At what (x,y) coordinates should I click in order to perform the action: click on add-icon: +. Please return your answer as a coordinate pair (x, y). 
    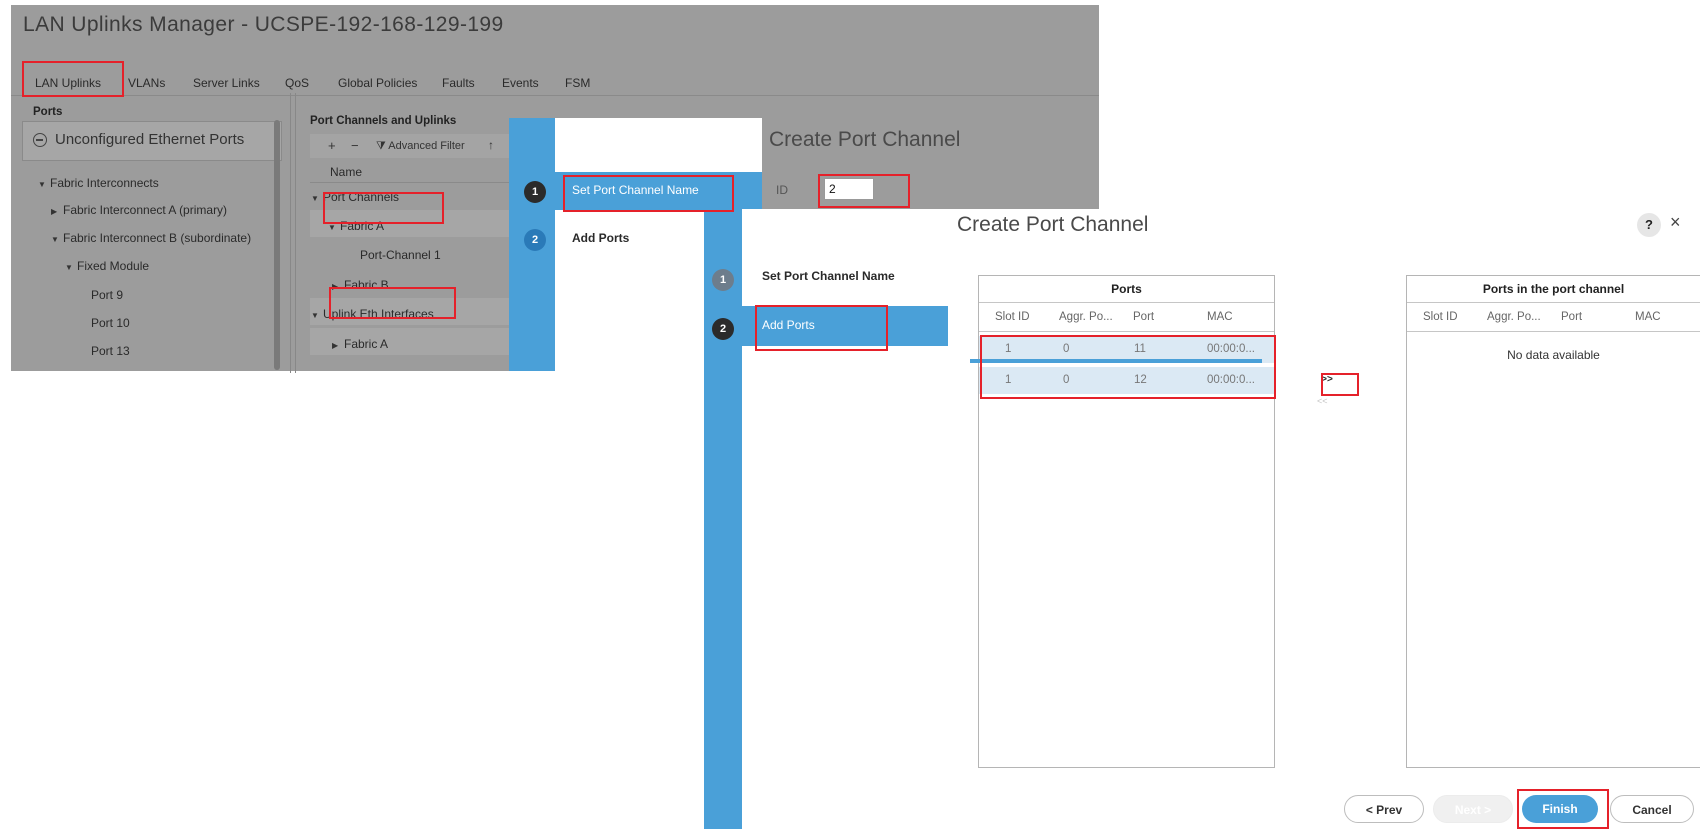
    Looking at the image, I should click on (332, 145).